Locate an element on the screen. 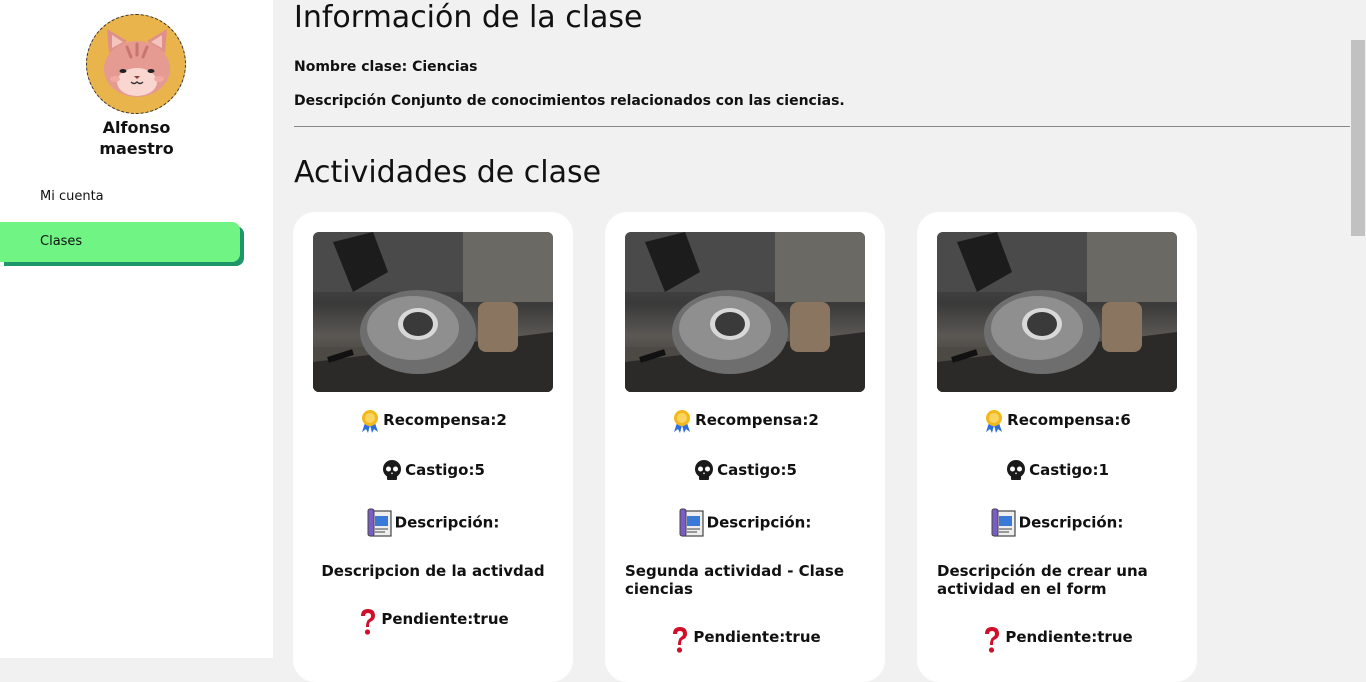 This screenshot has height=682, width=1366. activity-description: Descripcion de la activdad is located at coordinates (433, 571).